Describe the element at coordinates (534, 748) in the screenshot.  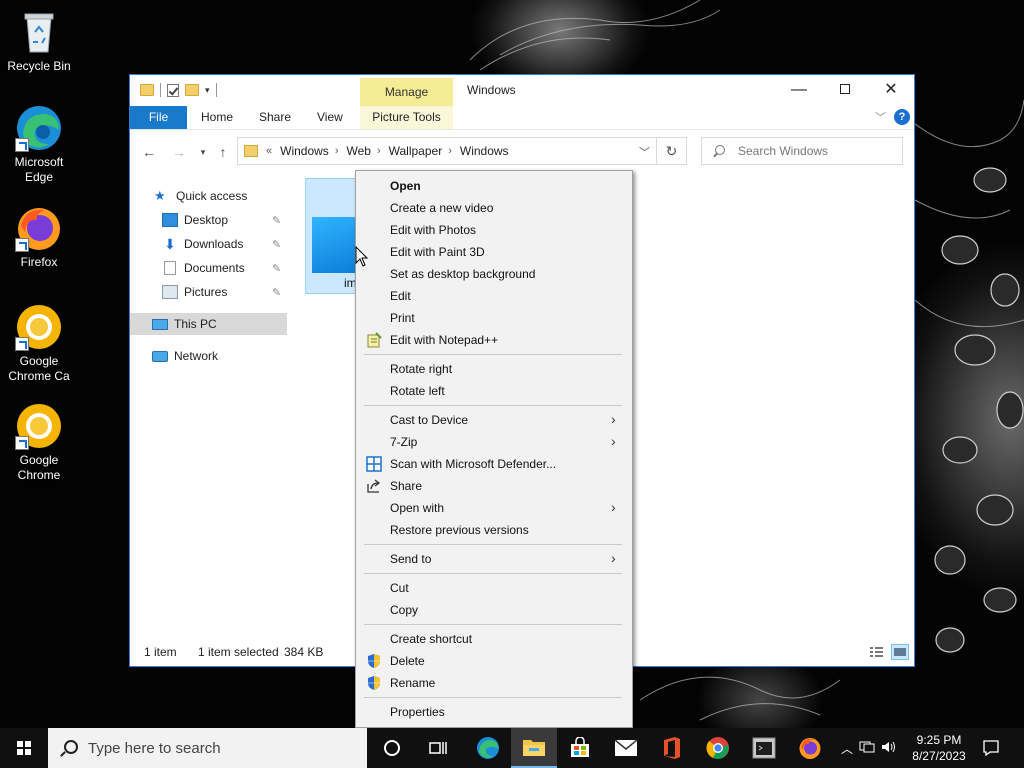
I see `taskbar-file-explorer` at that location.